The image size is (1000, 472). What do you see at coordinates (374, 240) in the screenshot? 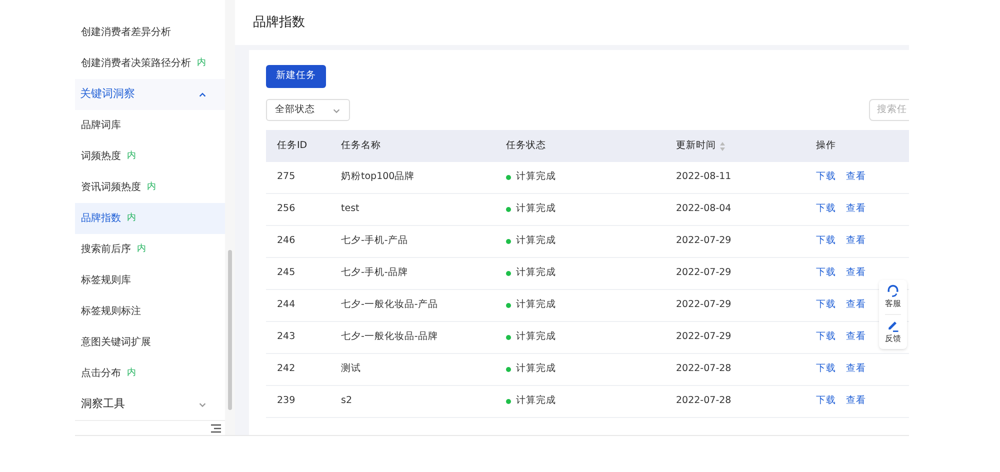
I see `table-cell: 七夕-手机-产品` at bounding box center [374, 240].